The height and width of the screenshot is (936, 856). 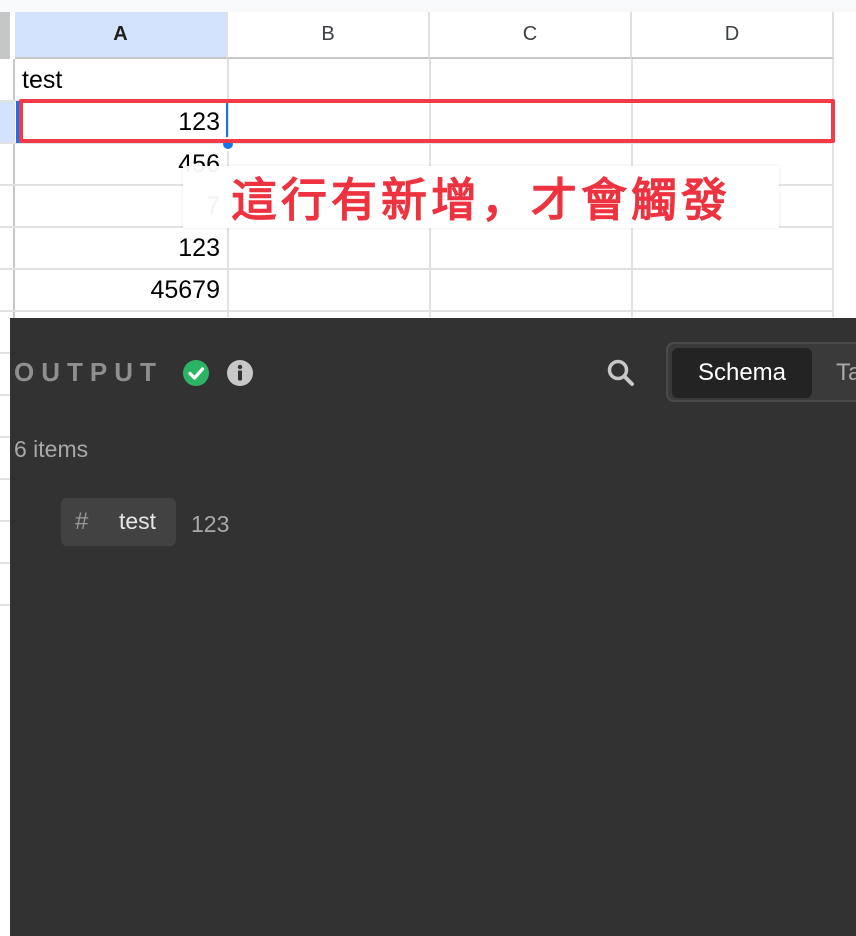 I want to click on cell-a6: 45679, so click(x=120, y=290).